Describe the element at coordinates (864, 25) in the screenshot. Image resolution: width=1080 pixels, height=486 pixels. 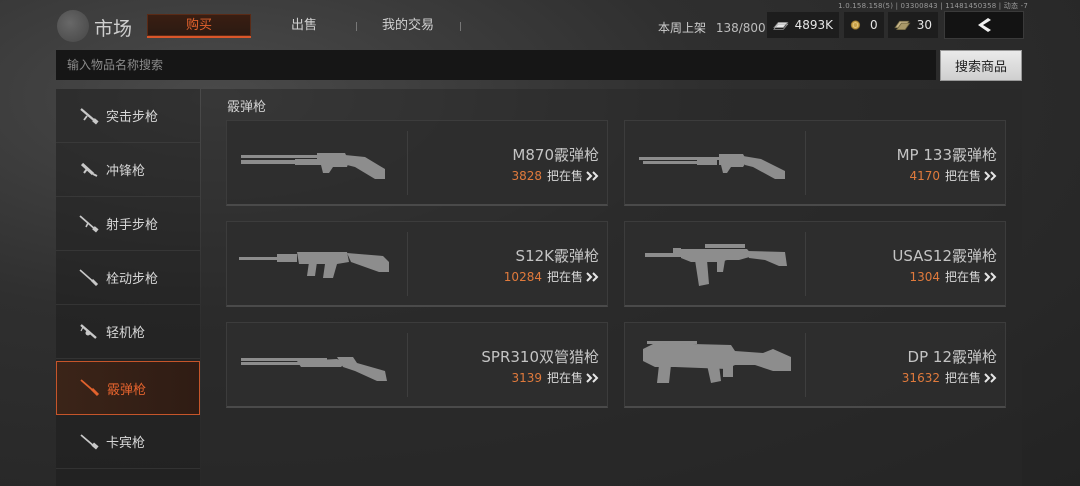
I see `gold-balance: 0` at that location.